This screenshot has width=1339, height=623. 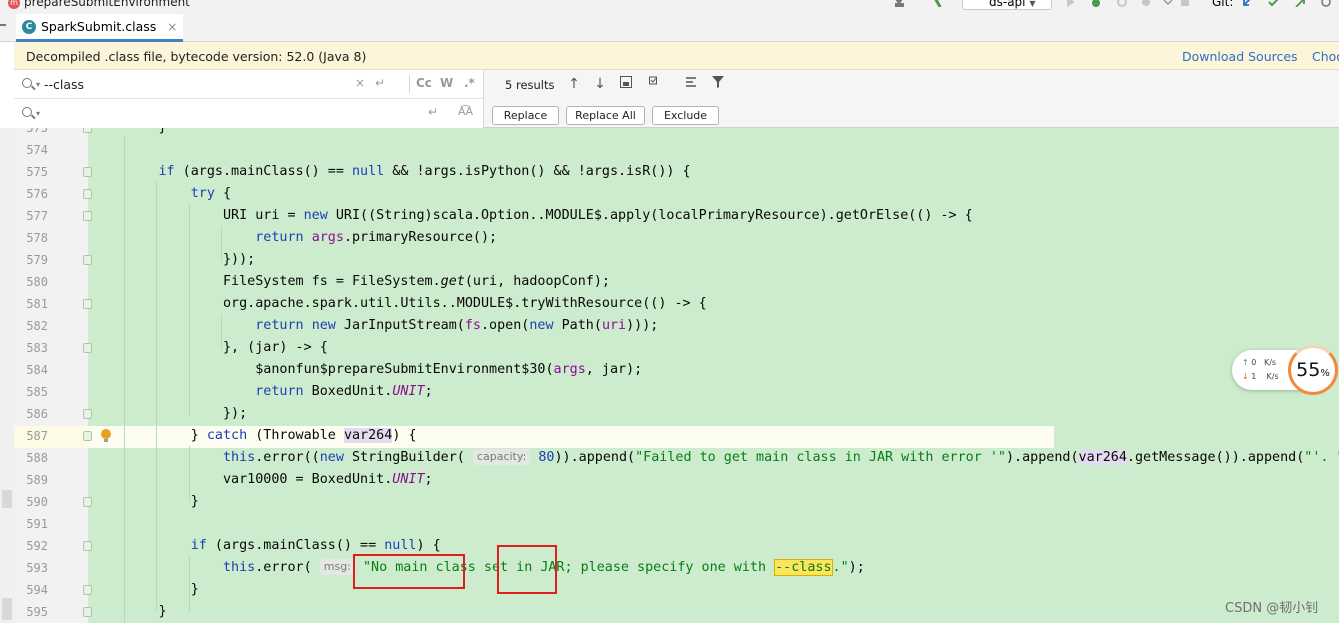 I want to click on words-toggle: W, so click(x=446, y=83).